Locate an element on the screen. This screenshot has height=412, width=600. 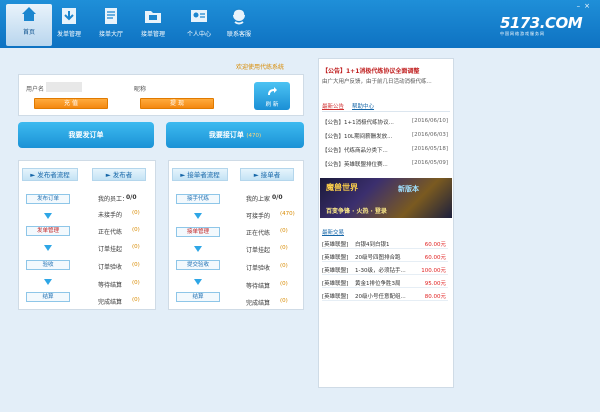
stat-acceptable-value: (470) is located at coordinates (287, 214).